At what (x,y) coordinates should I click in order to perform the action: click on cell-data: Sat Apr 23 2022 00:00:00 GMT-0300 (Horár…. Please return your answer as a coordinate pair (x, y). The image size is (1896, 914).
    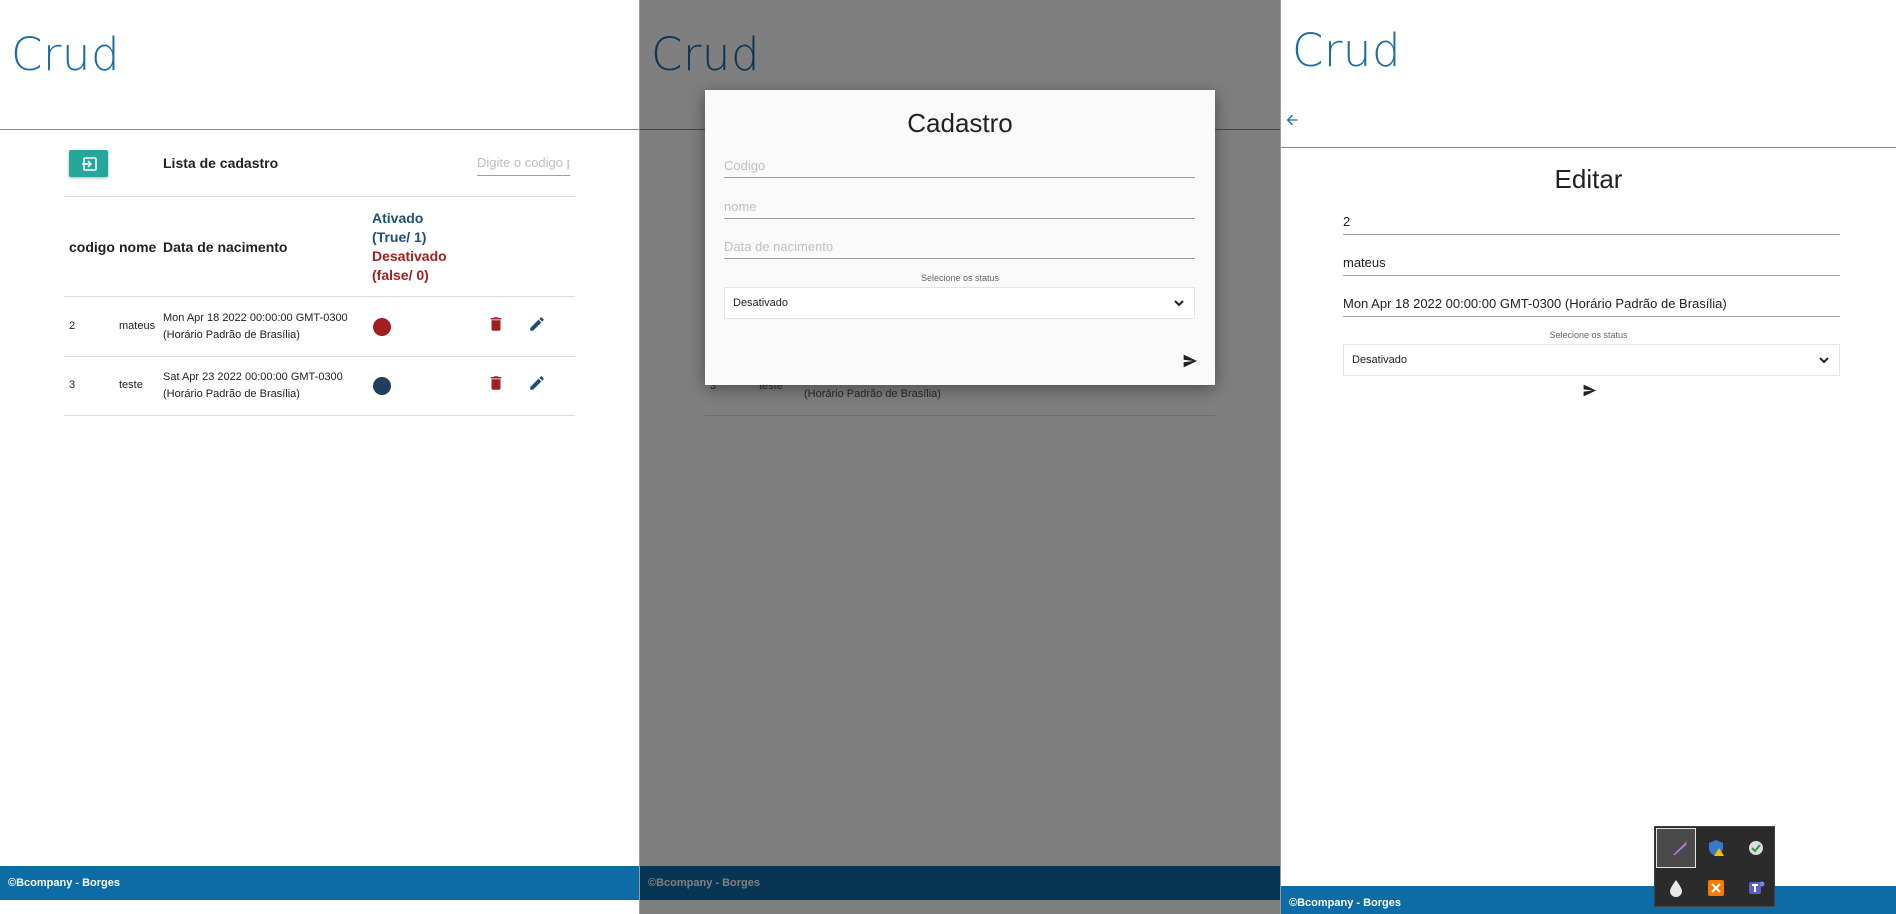
    Looking at the image, I should click on (263, 386).